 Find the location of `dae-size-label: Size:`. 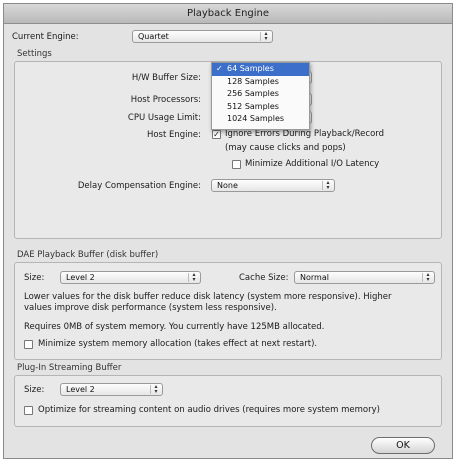

dae-size-label: Size: is located at coordinates (34, 278).